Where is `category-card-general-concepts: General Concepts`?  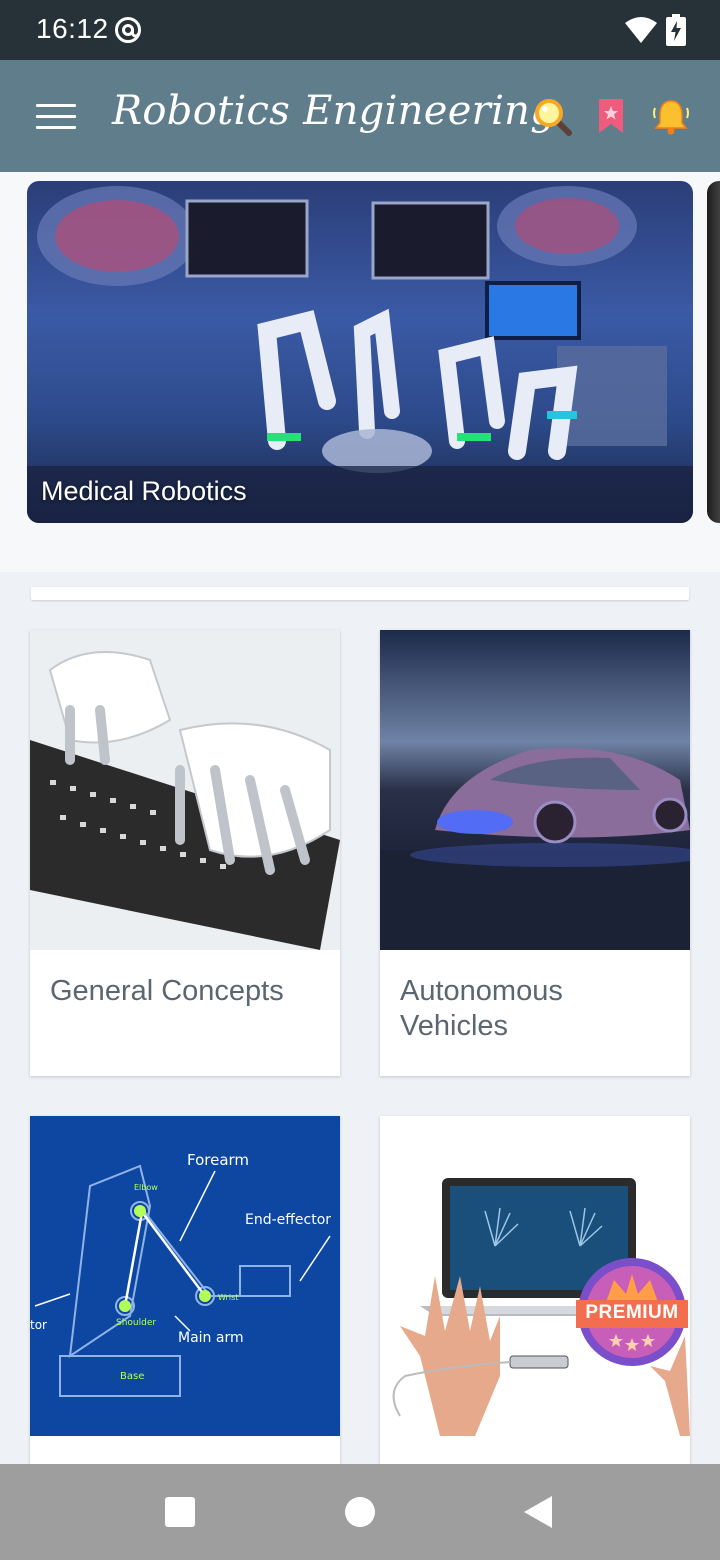
category-card-general-concepts: General Concepts is located at coordinates (185, 853).